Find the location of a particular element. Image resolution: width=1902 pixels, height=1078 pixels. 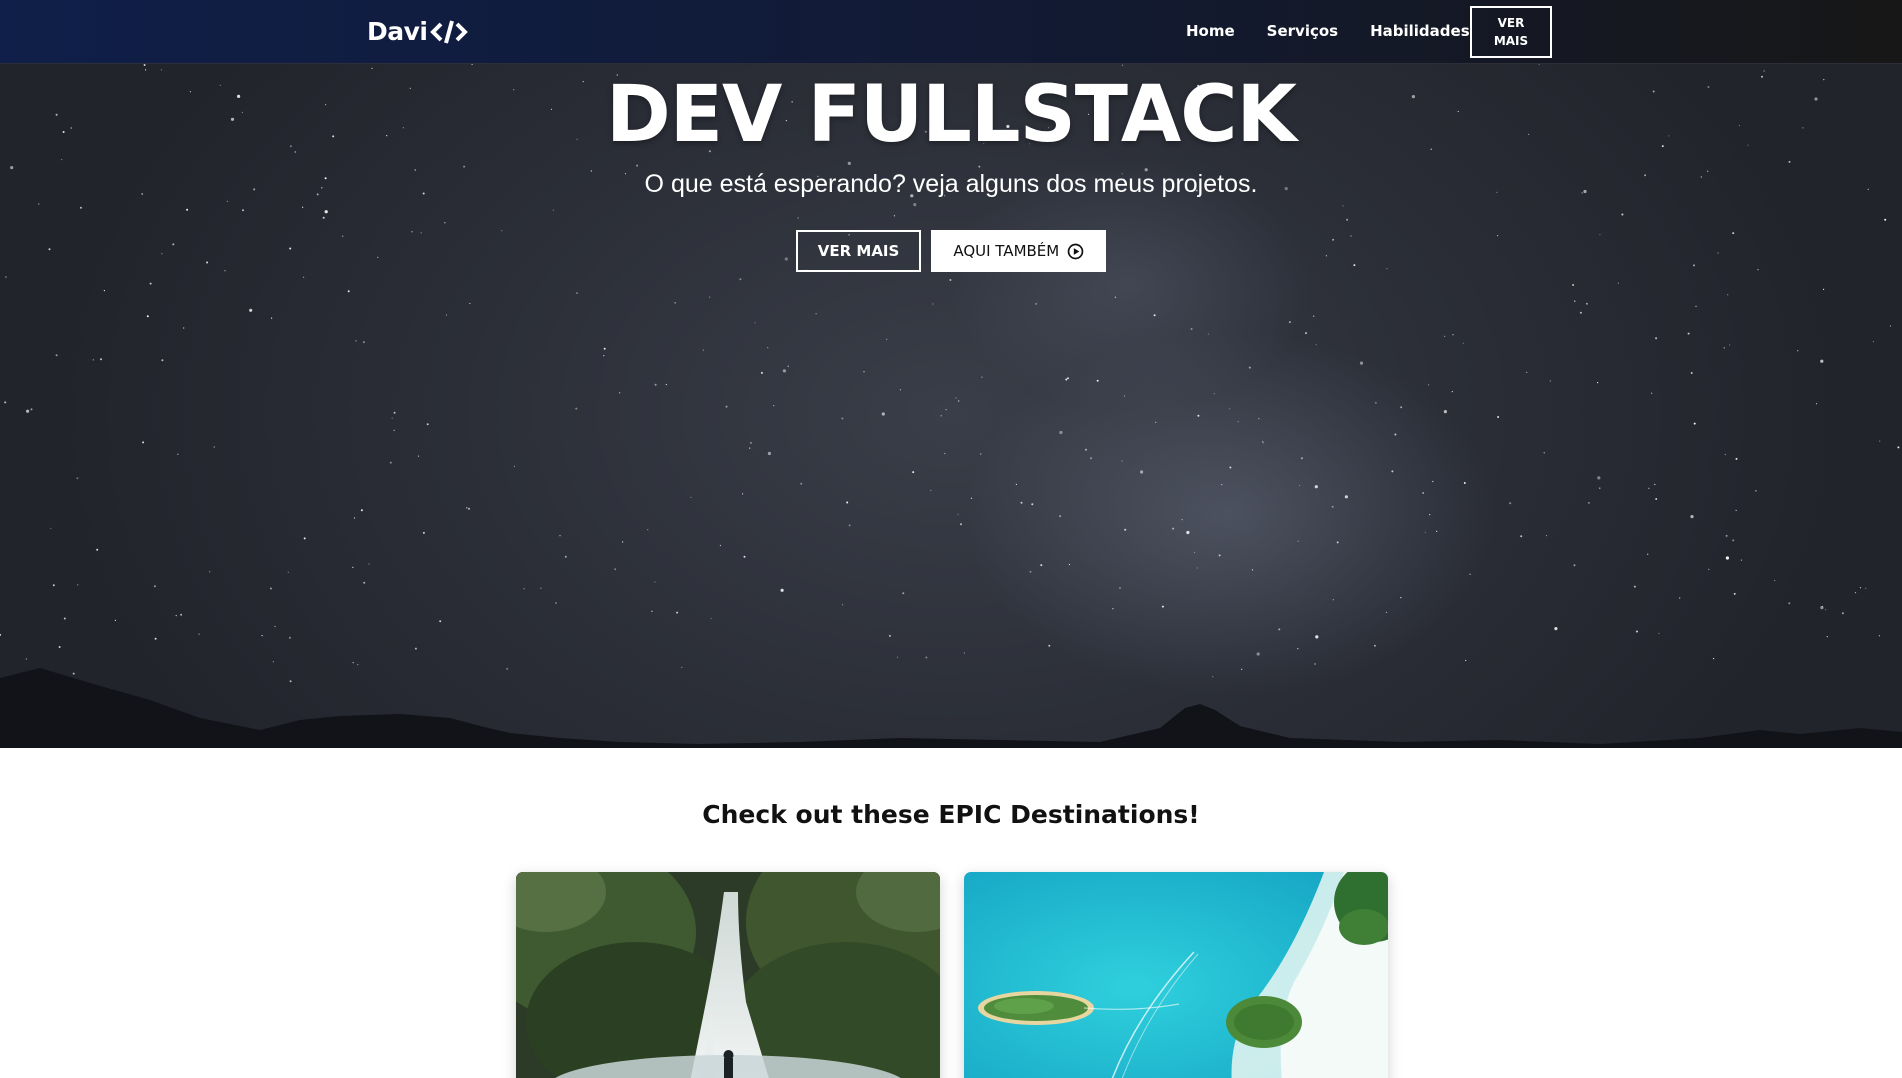

ver-mais-button: VER MAIS is located at coordinates (858, 251).